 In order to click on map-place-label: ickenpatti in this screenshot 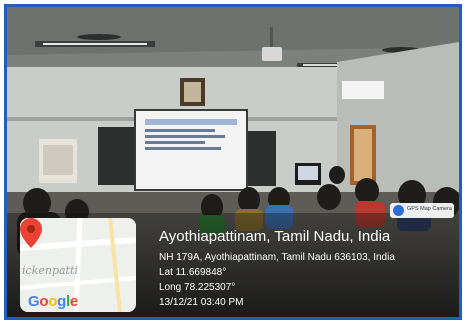, I will do `click(50, 270)`.